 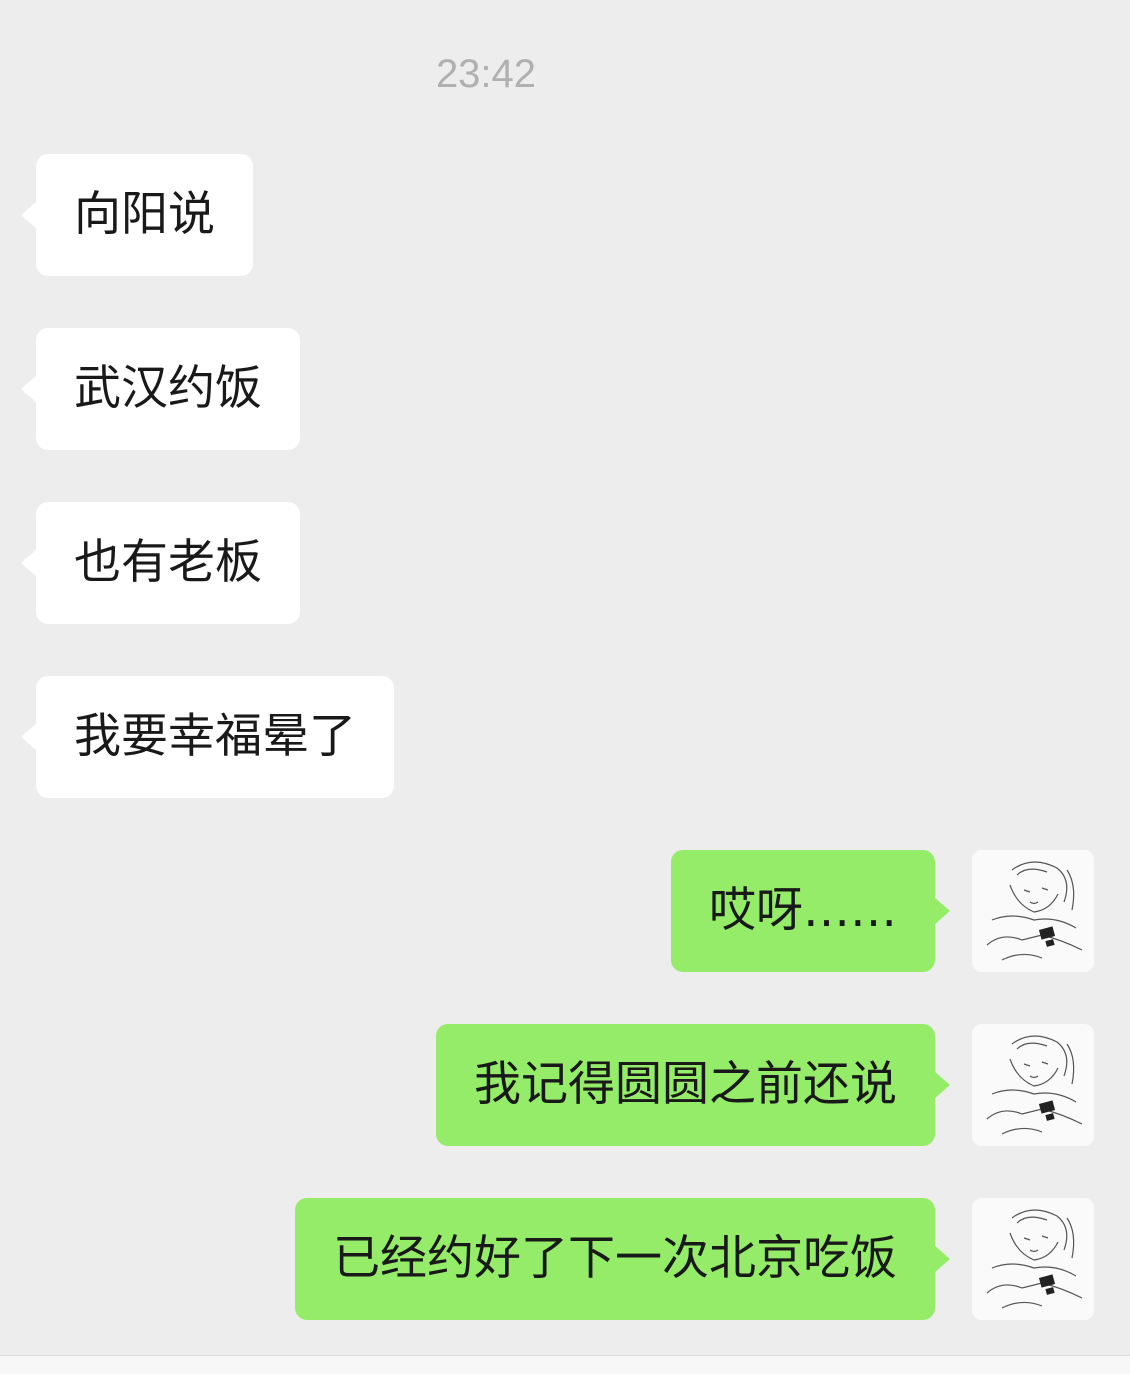 I want to click on outgoing-message-bubble: 已经约好了下一次北京吃饭, so click(x=622, y=1259).